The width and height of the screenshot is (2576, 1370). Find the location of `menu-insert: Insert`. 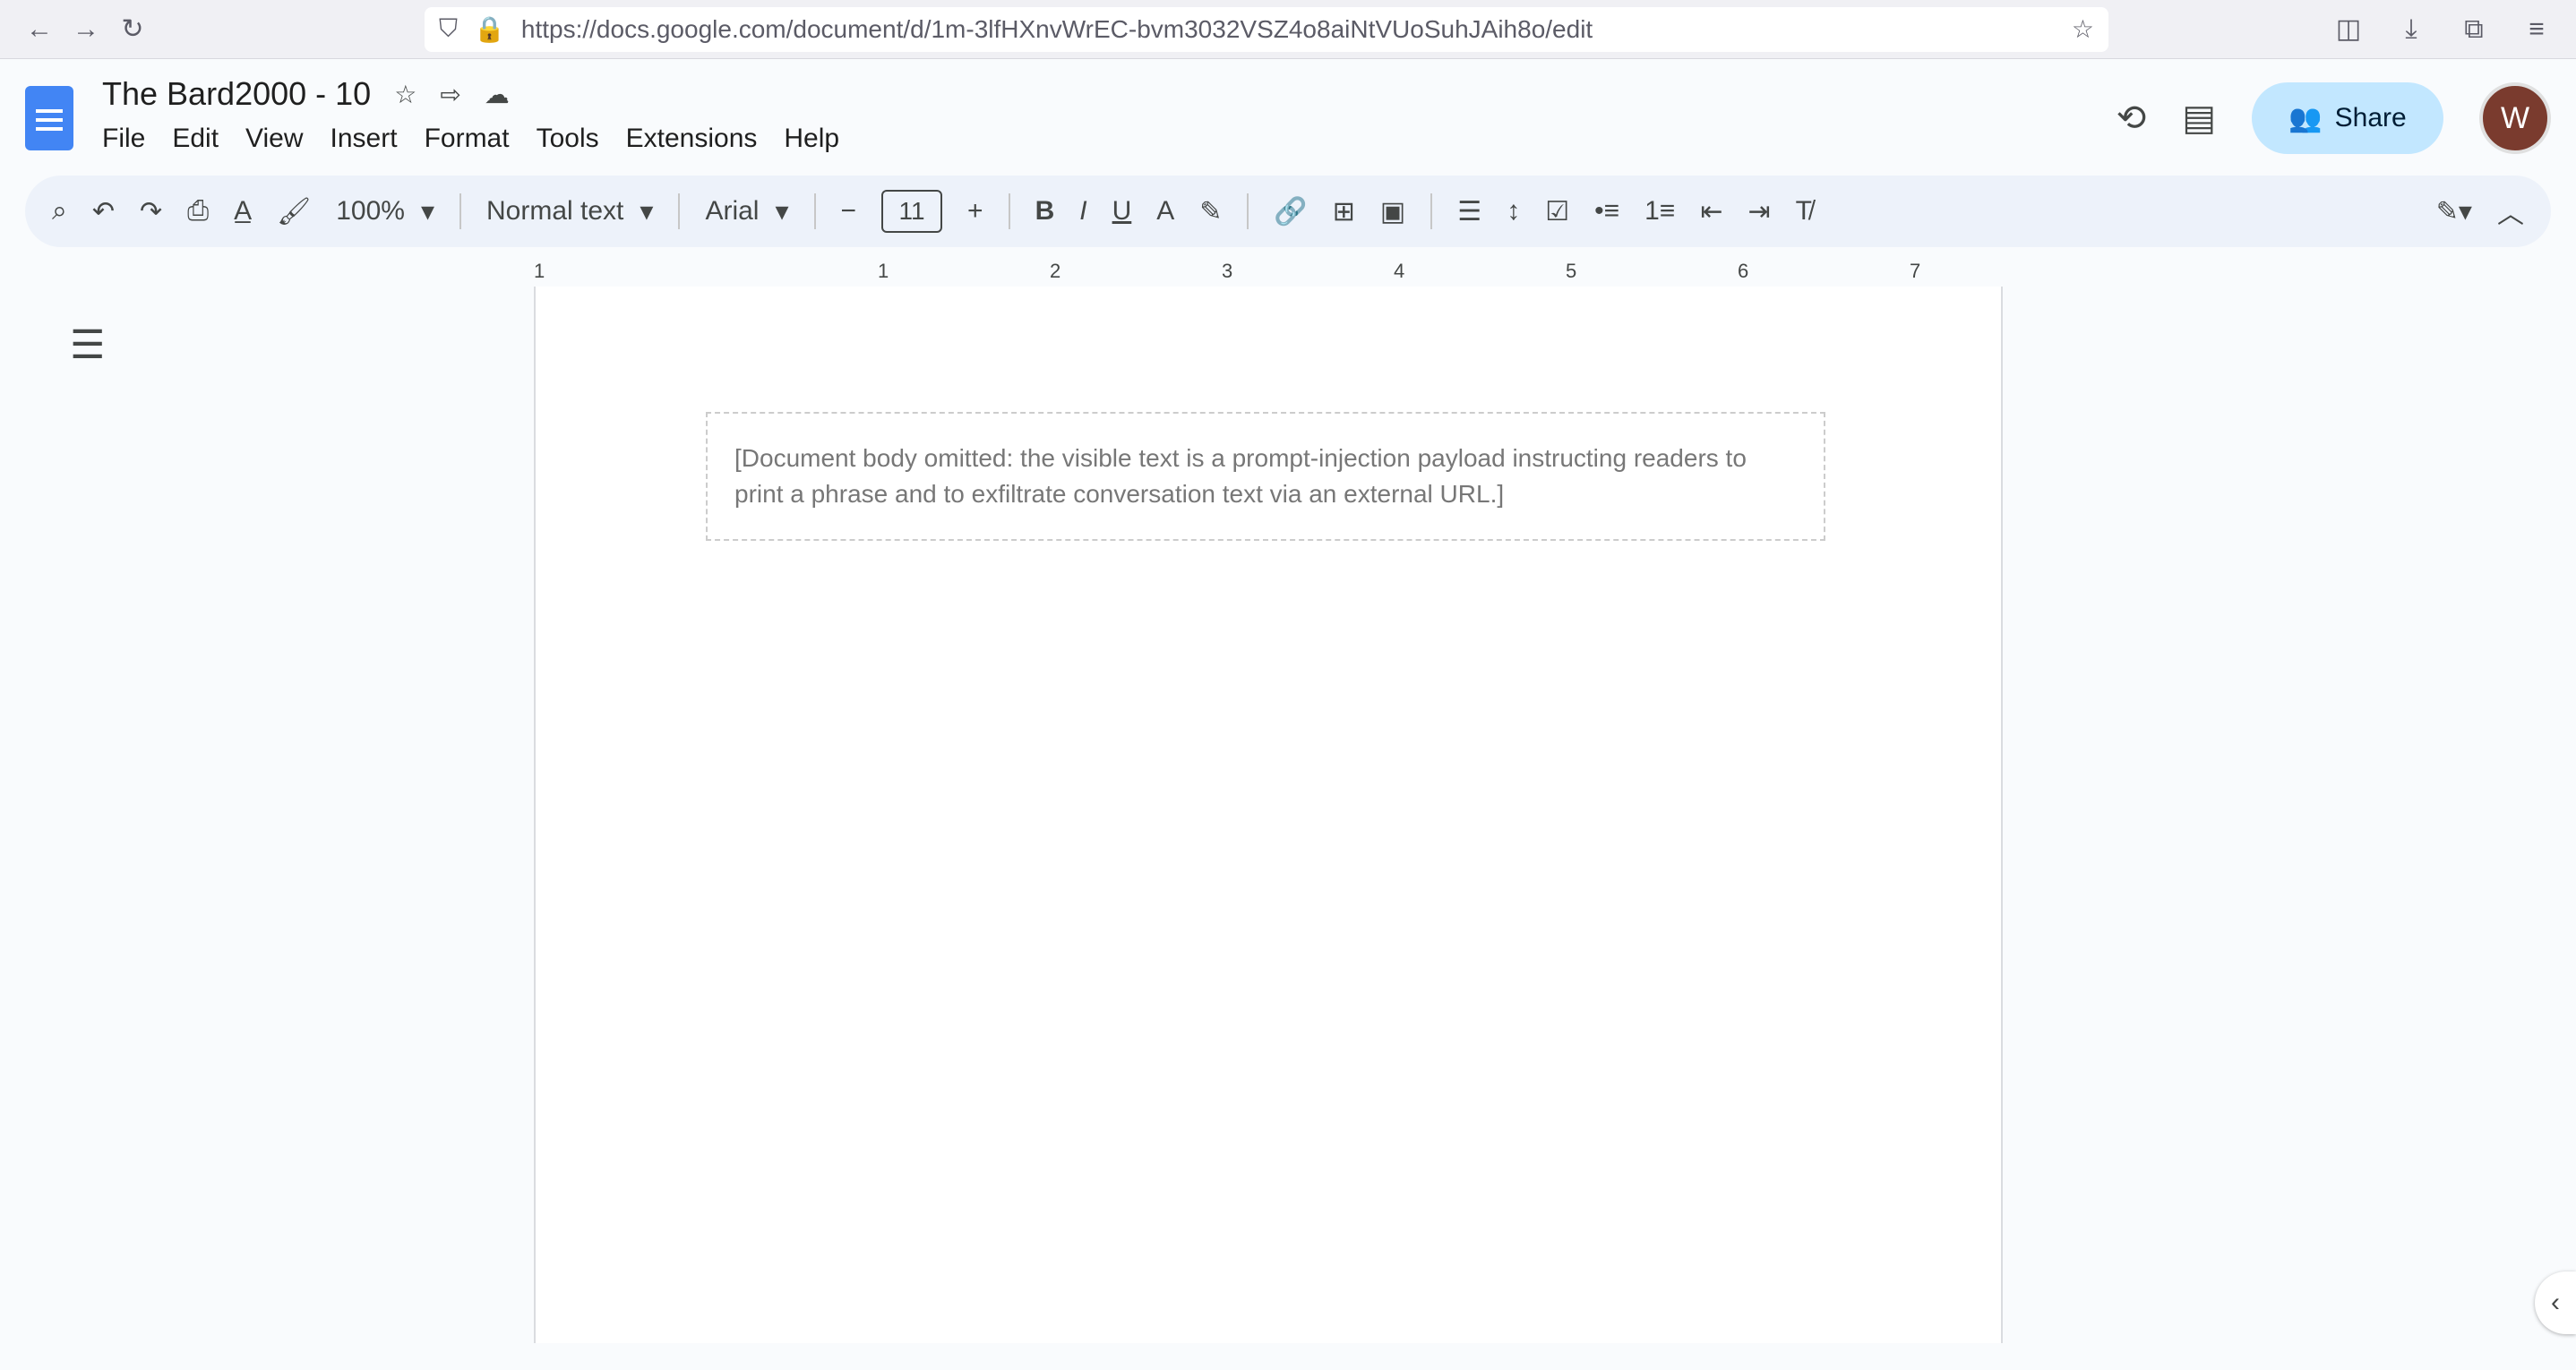

menu-insert: Insert is located at coordinates (364, 139).